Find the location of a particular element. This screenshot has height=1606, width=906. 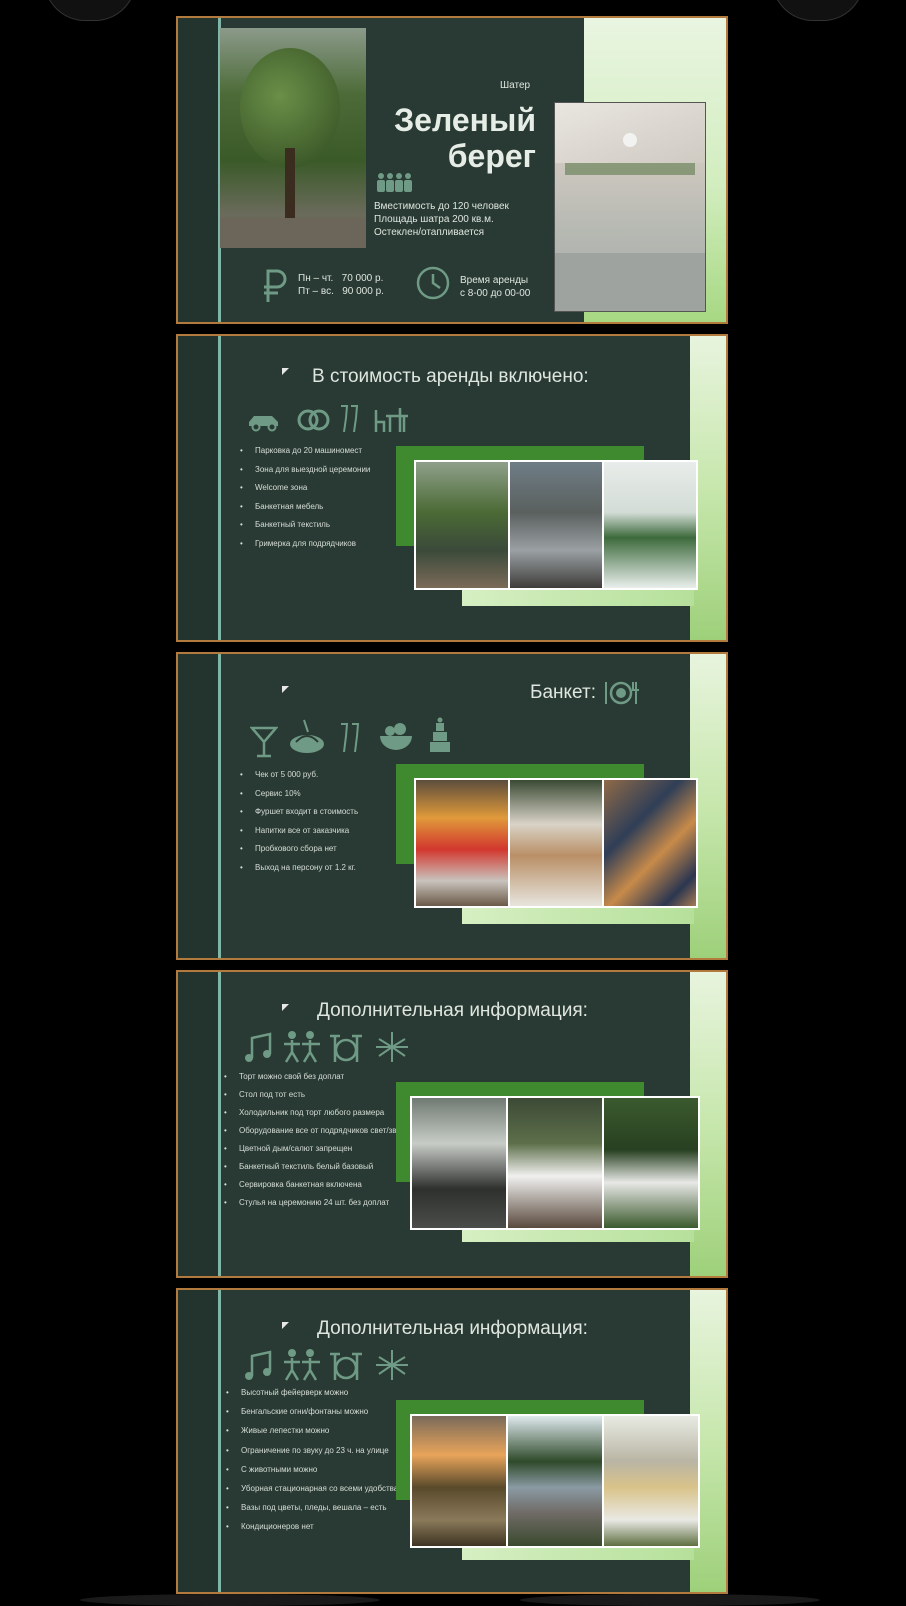

list-item: Напитки все от заказчика is located at coordinates (299, 831).